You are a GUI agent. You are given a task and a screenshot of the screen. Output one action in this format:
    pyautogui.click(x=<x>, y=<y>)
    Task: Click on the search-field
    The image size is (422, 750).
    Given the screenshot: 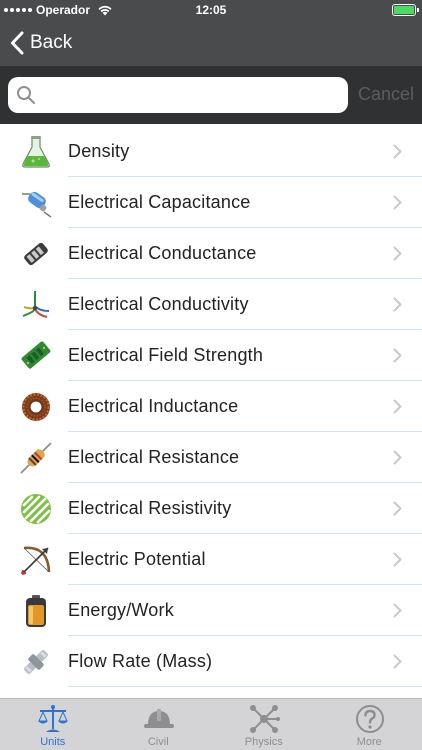 What is the action you would take?
    pyautogui.click(x=178, y=95)
    